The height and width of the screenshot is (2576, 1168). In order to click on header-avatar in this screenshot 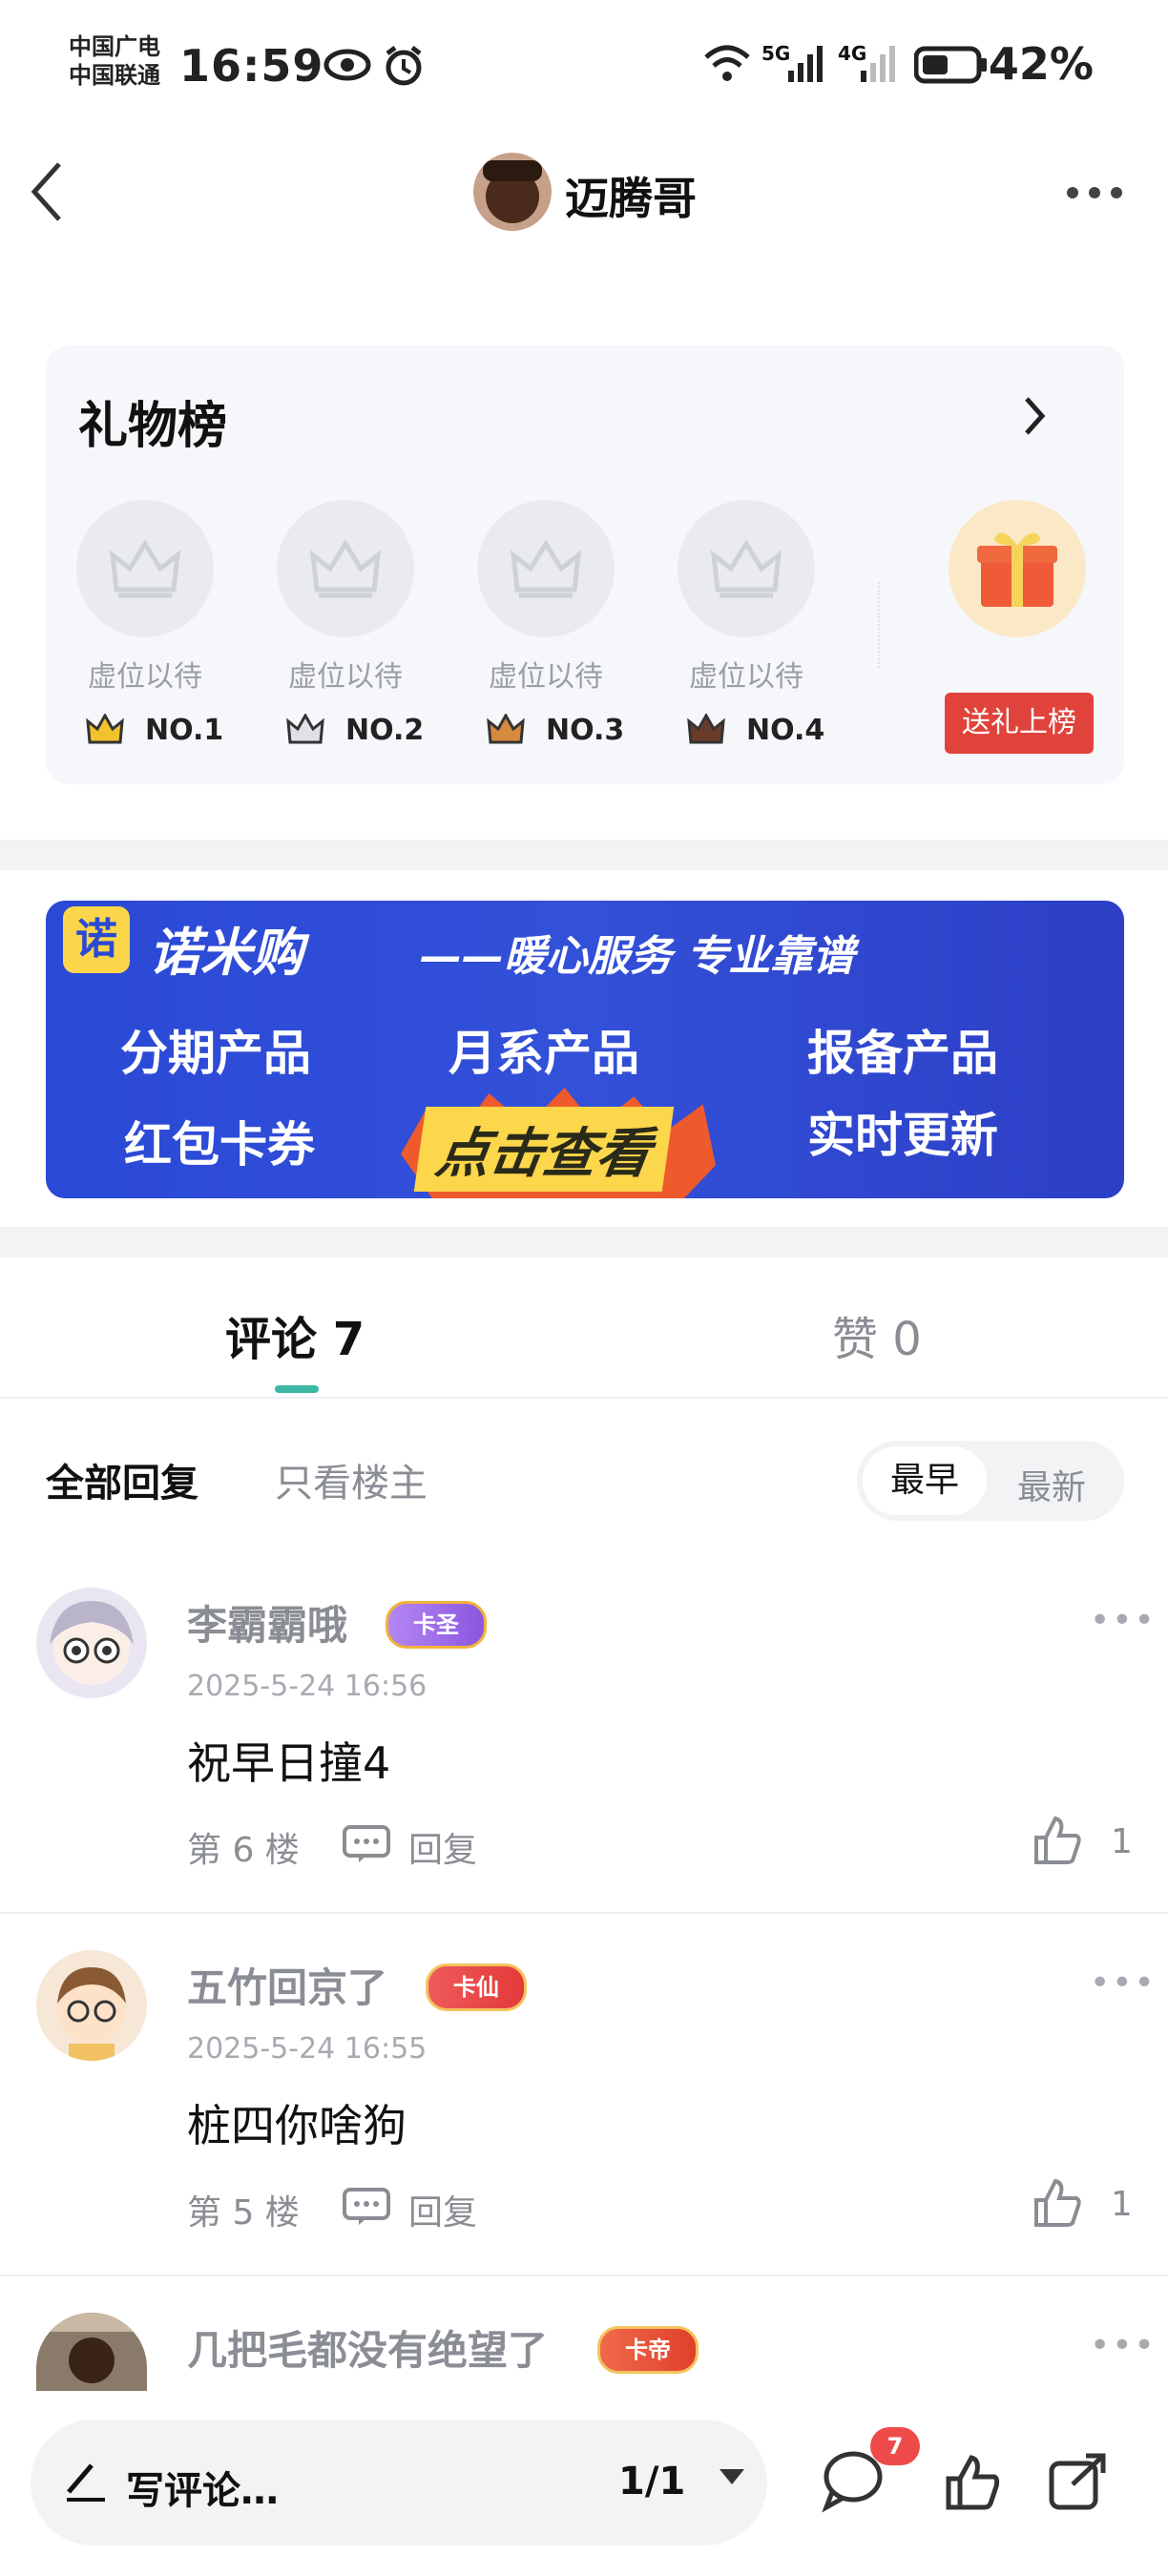, I will do `click(512, 192)`.